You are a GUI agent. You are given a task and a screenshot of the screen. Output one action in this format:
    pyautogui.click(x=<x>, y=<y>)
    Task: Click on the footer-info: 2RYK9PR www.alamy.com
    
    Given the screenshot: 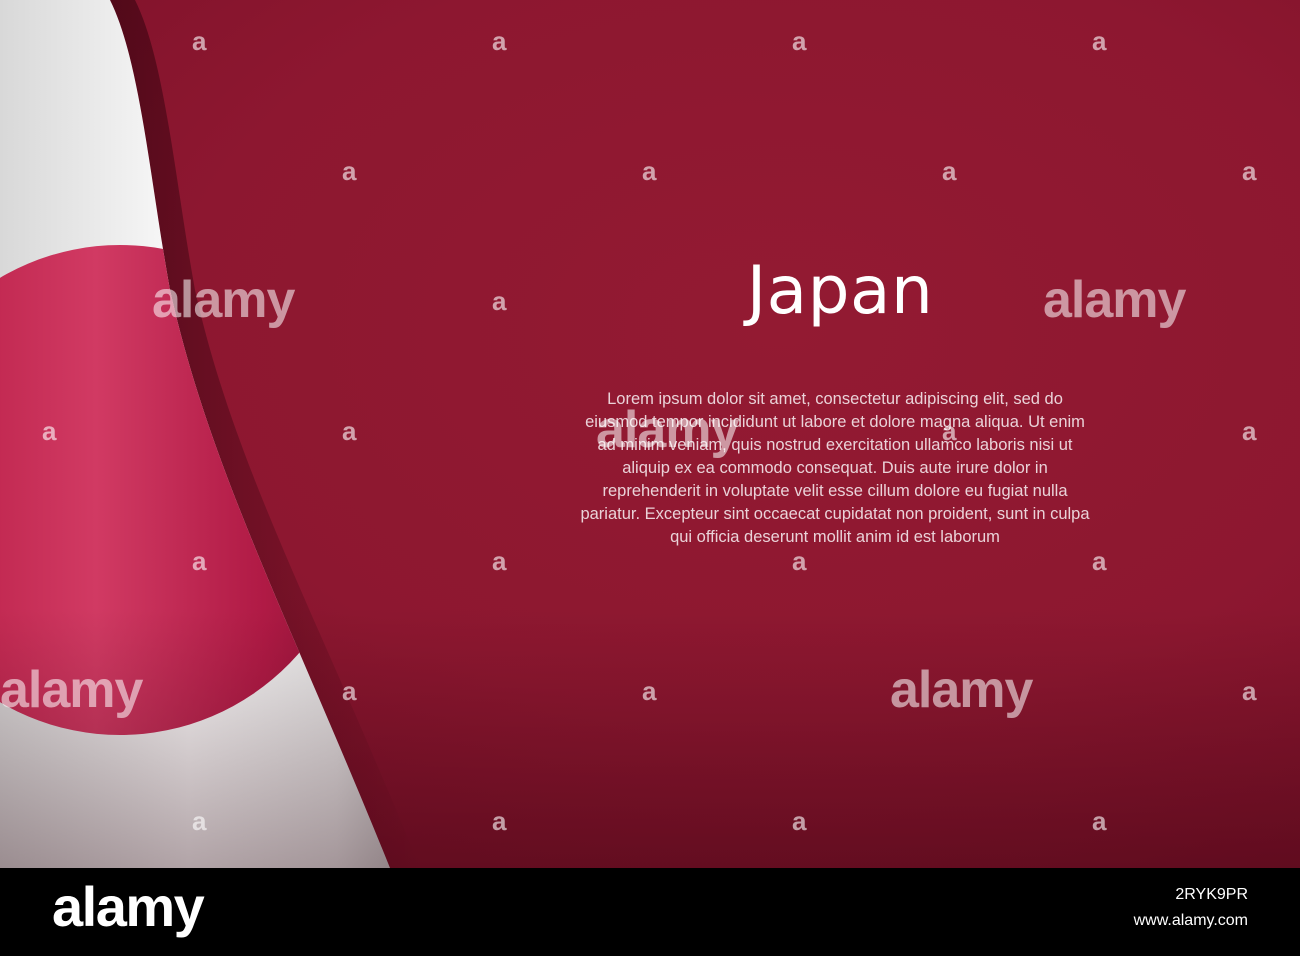 What is the action you would take?
    pyautogui.click(x=1191, y=908)
    